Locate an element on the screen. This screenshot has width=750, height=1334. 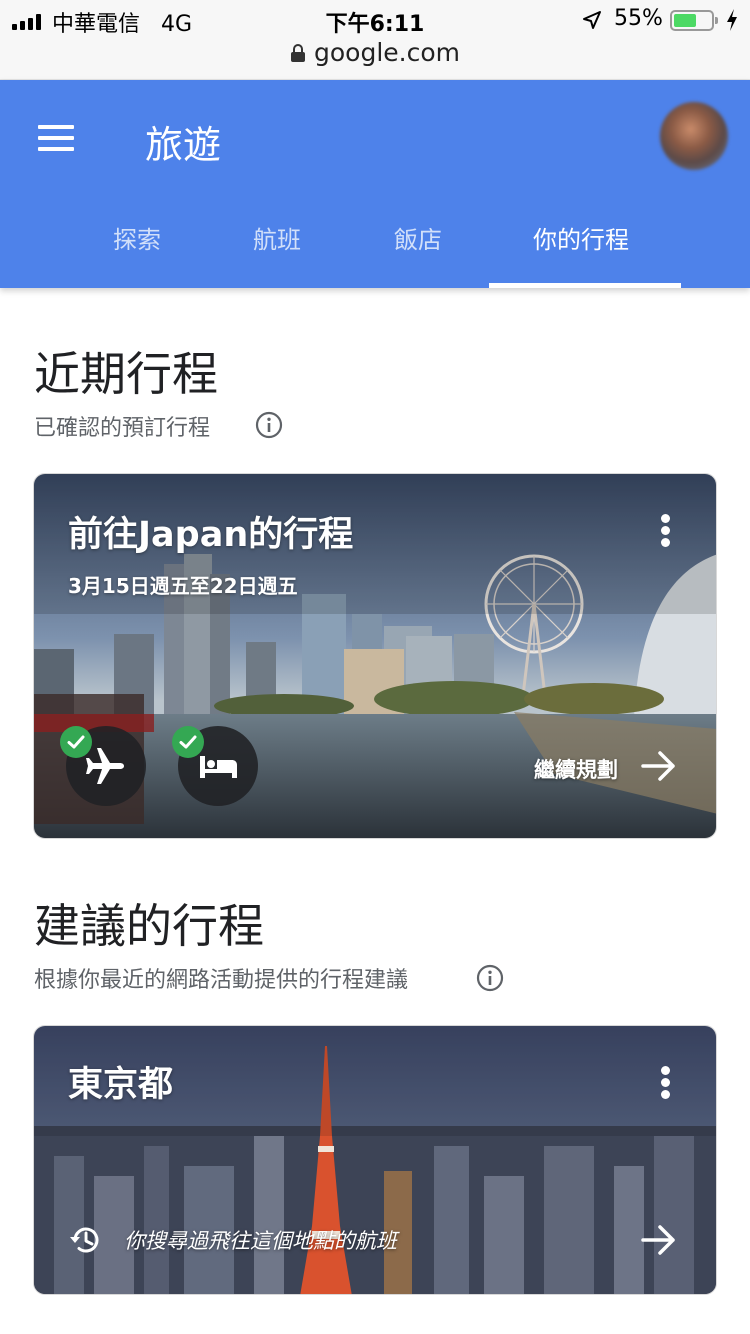
flight-confirmed-check-icon is located at coordinates (76, 742).